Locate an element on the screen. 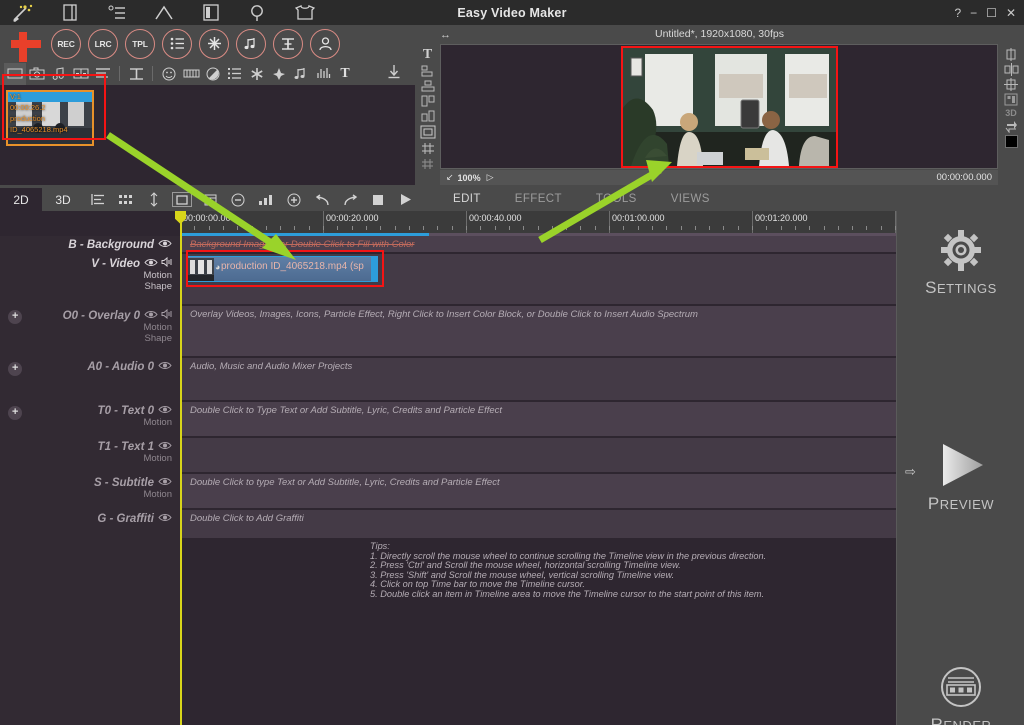 The height and width of the screenshot is (725, 1024). note-icon is located at coordinates (301, 74).